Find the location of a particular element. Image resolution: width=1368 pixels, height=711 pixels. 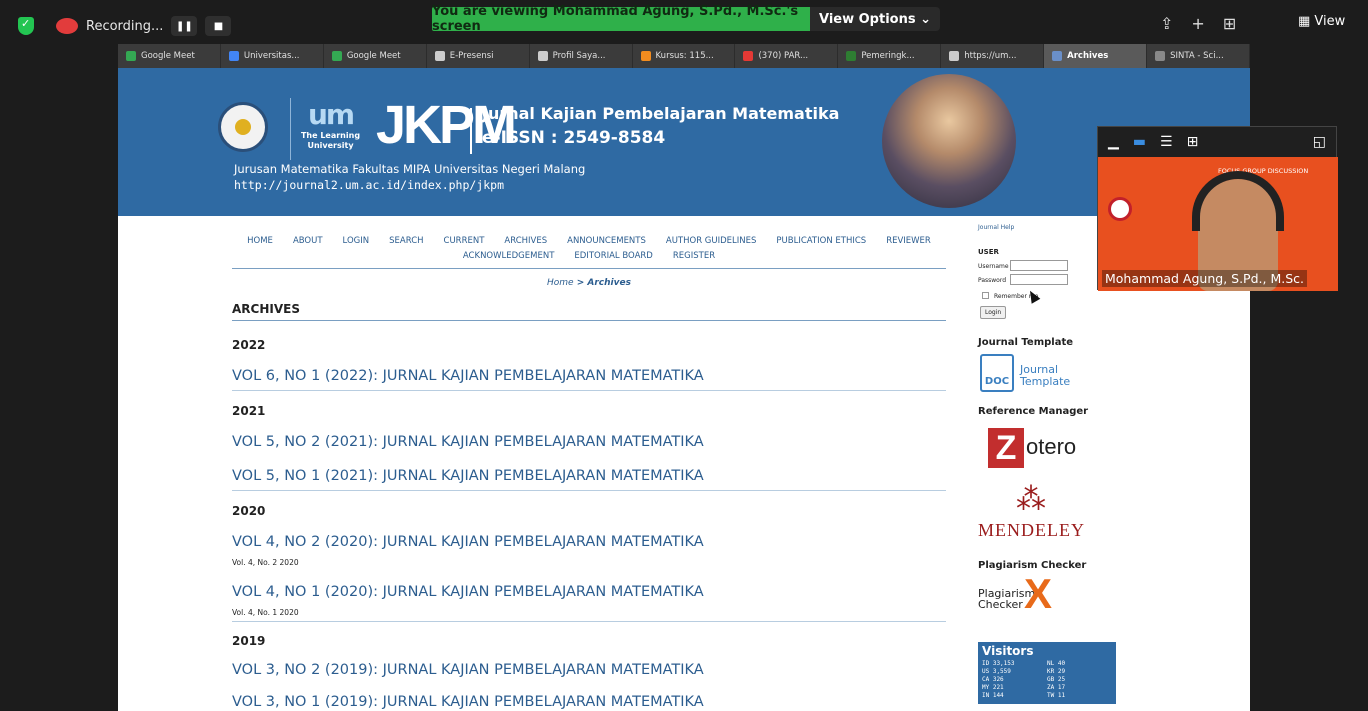

journal-template-link: Journal Template is located at coordinates (1055, 376).